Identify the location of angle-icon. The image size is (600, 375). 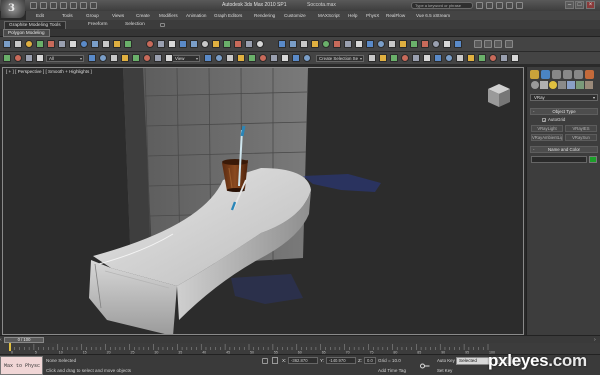
(219, 58).